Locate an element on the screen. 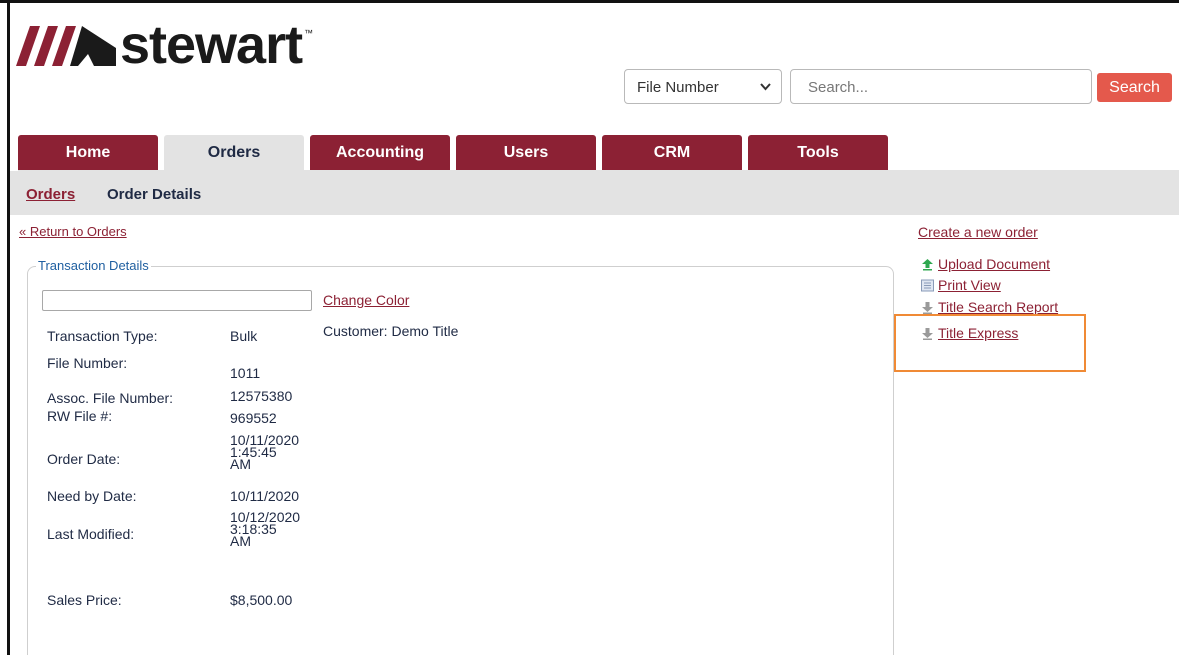  download-arrow-icon is located at coordinates (927, 307).